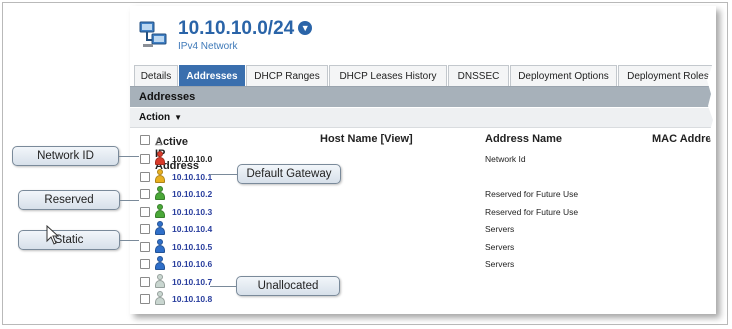 Image resolution: width=732 pixels, height=329 pixels. What do you see at coordinates (192, 229) in the screenshot?
I see `ip-address-link: 10.10.10.4` at bounding box center [192, 229].